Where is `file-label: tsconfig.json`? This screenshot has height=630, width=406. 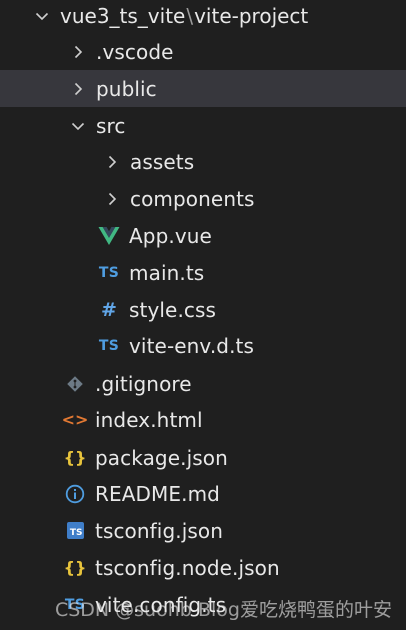 file-label: tsconfig.json is located at coordinates (159, 530).